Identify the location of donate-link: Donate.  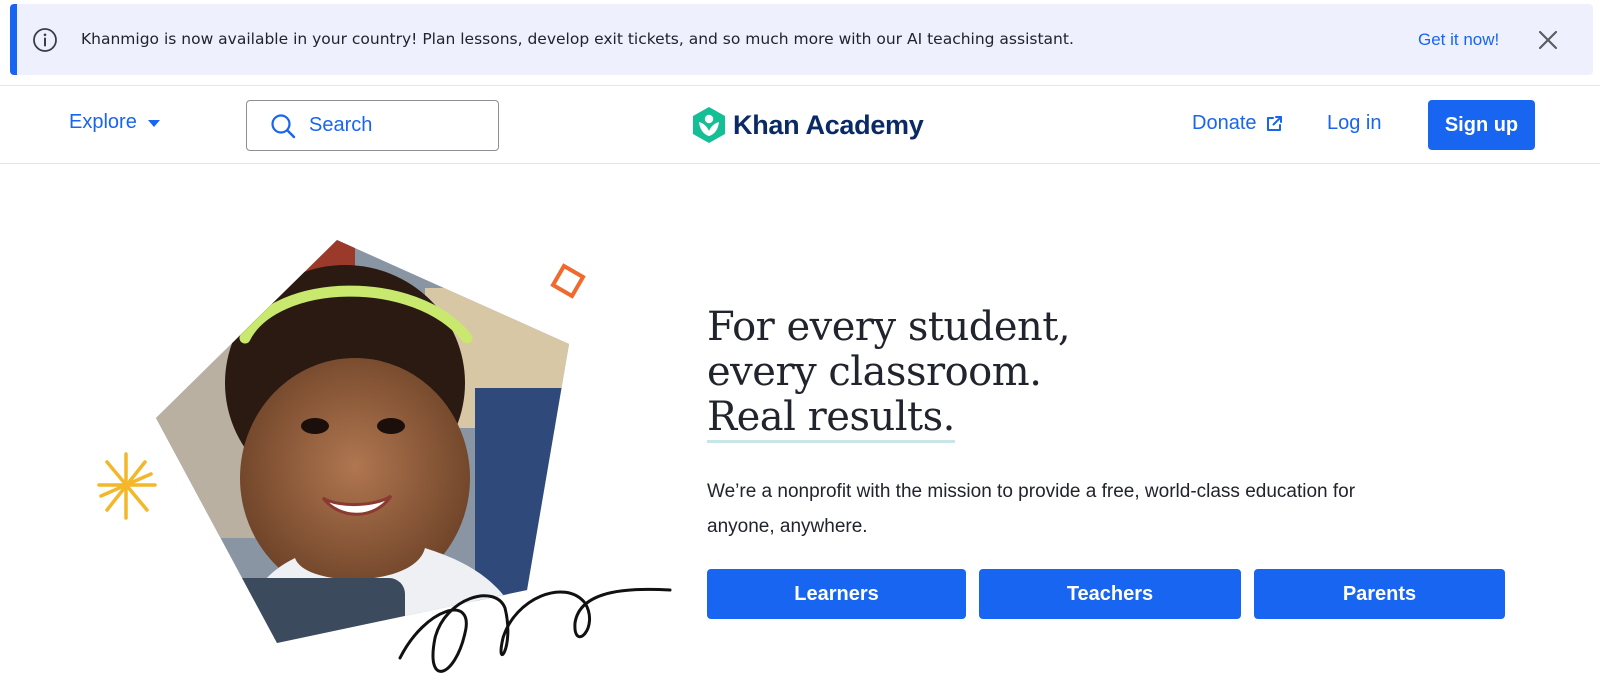
(1237, 123).